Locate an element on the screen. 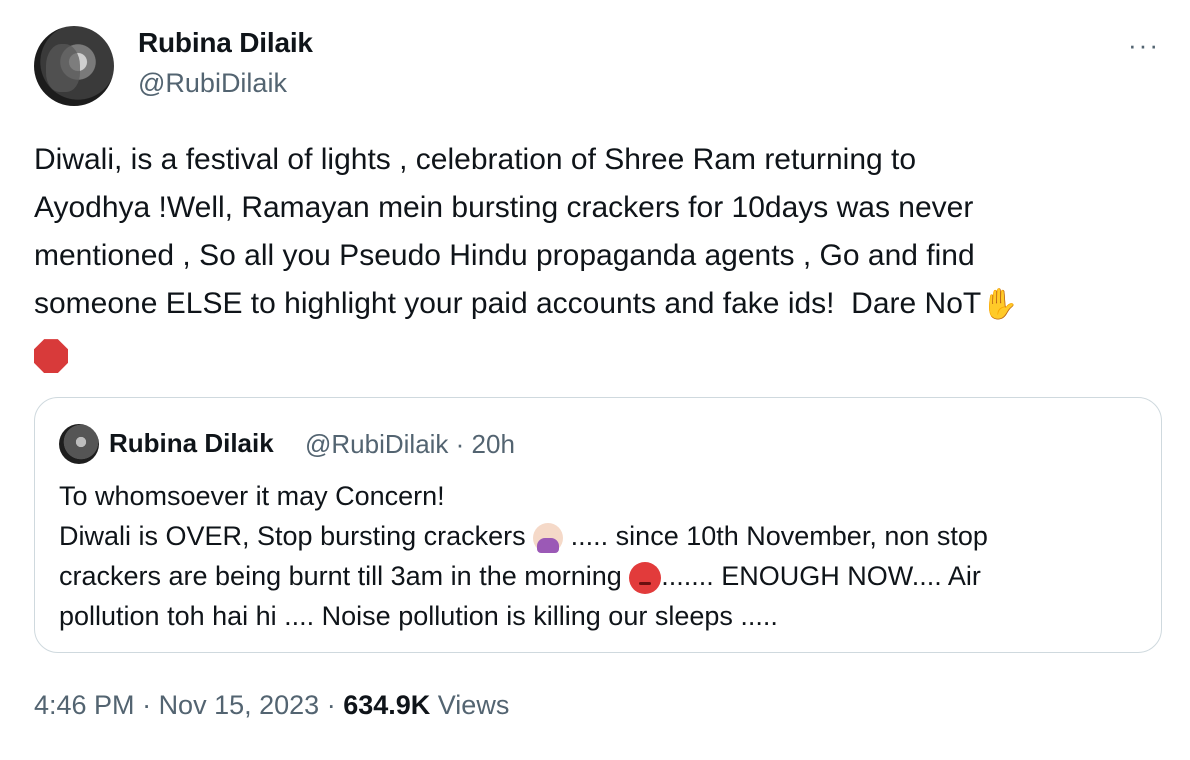 Image resolution: width=1190 pixels, height=760 pixels. quoted-author-handle: @RubiDilaik is located at coordinates (377, 444).